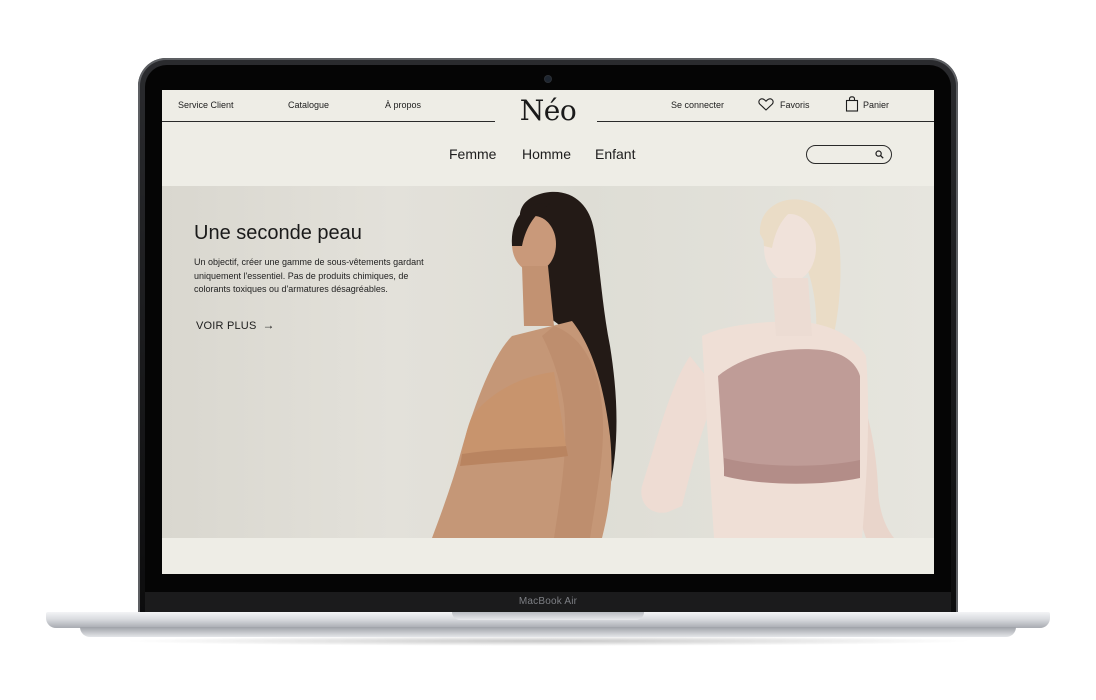 The height and width of the screenshot is (700, 1096). What do you see at coordinates (226, 326) in the screenshot?
I see `voir-plus-label: VOIR PLUS` at bounding box center [226, 326].